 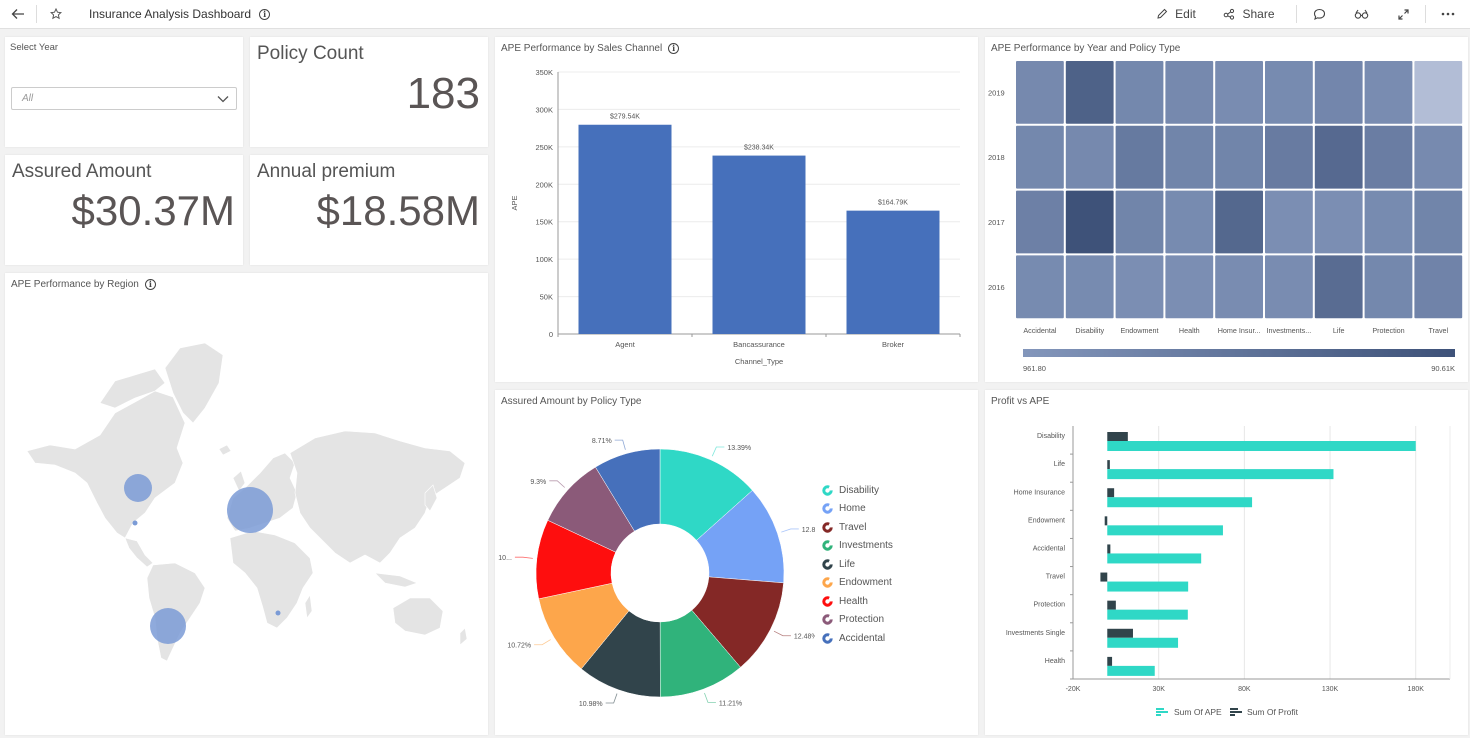 I want to click on legend-label: Life, so click(x=847, y=564).